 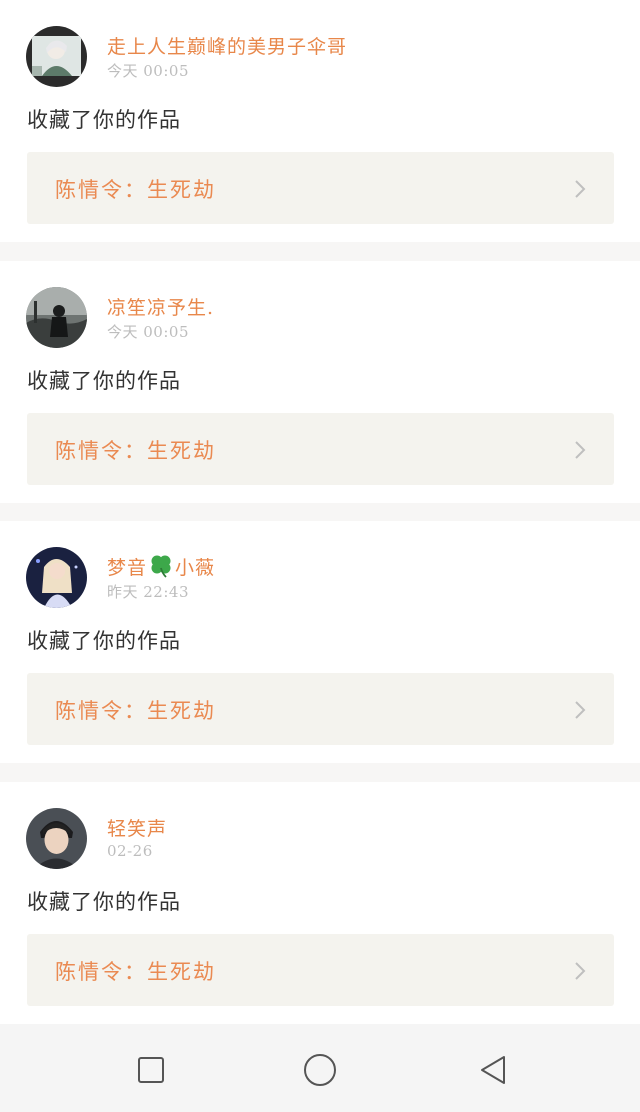 What do you see at coordinates (127, 568) in the screenshot?
I see `username-prefix: 梦音` at bounding box center [127, 568].